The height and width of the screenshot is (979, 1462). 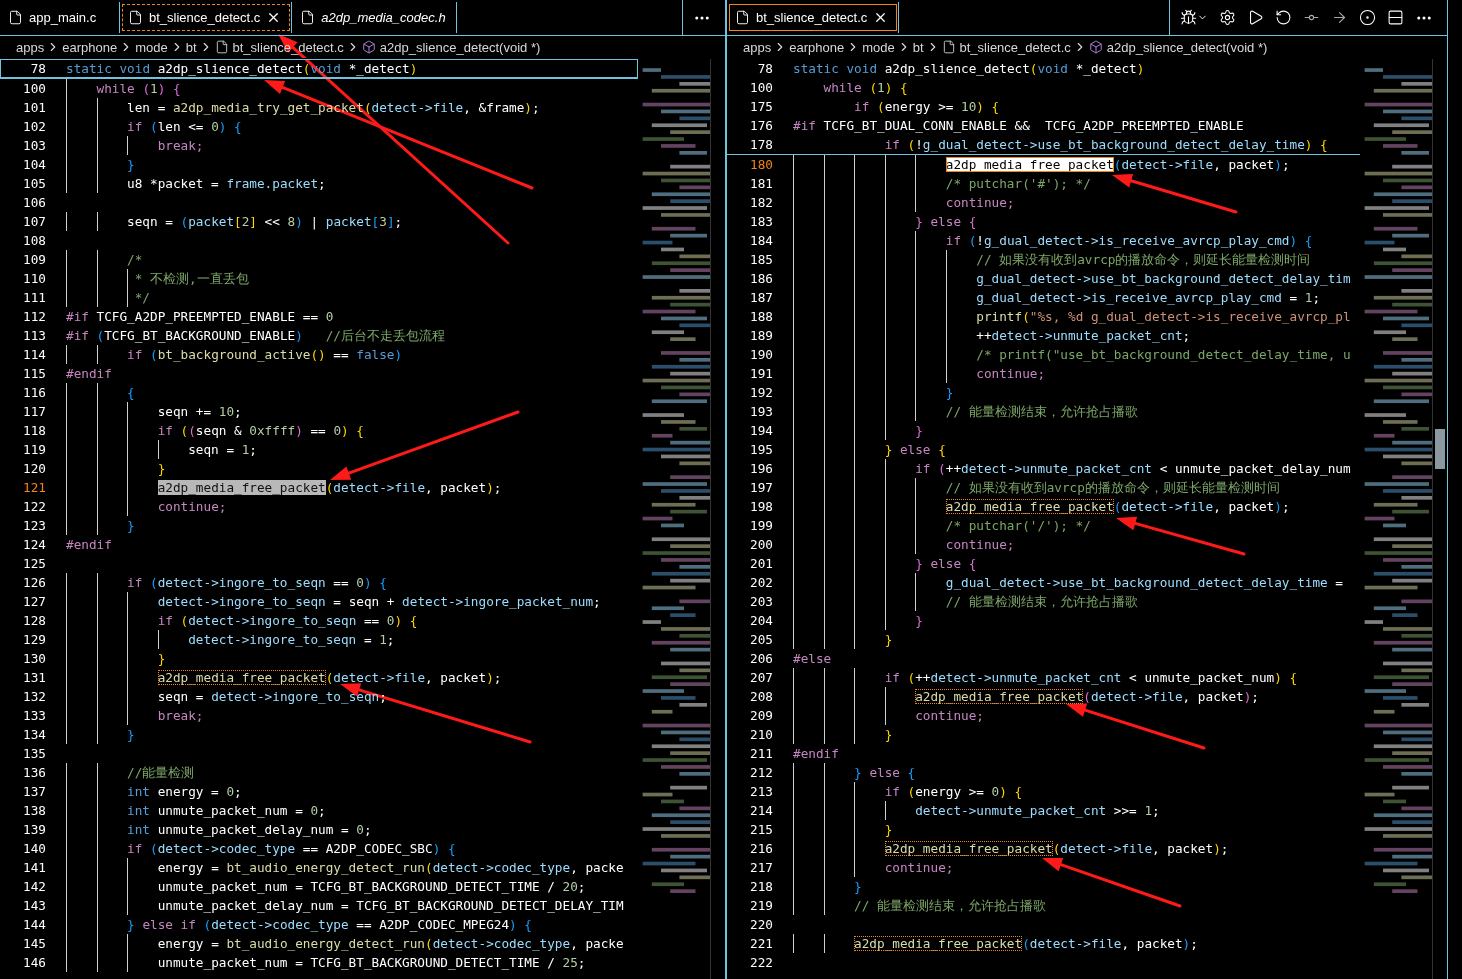 I want to click on circle-icon, so click(x=1367, y=17).